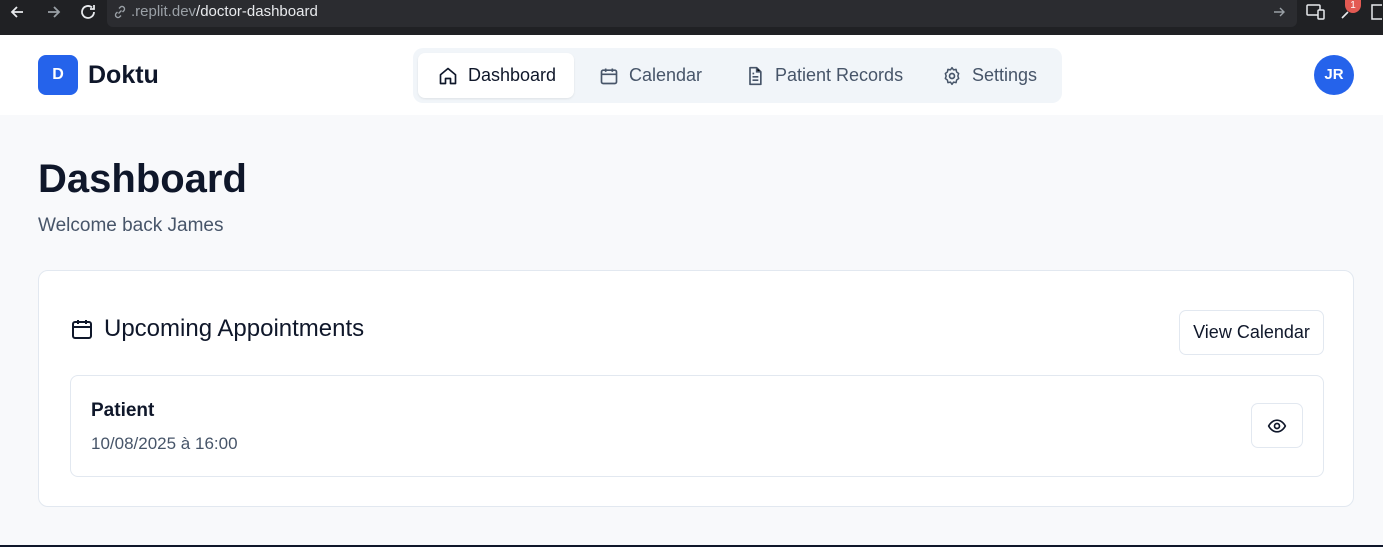  Describe the element at coordinates (1376, 12) in the screenshot. I see `open-external-icon` at that location.